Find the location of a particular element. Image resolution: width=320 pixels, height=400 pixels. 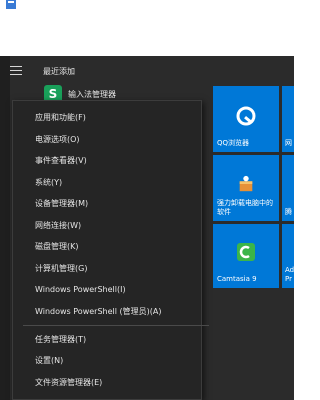

menu-item-network-connections: 网络连接(W) is located at coordinates (58, 225).